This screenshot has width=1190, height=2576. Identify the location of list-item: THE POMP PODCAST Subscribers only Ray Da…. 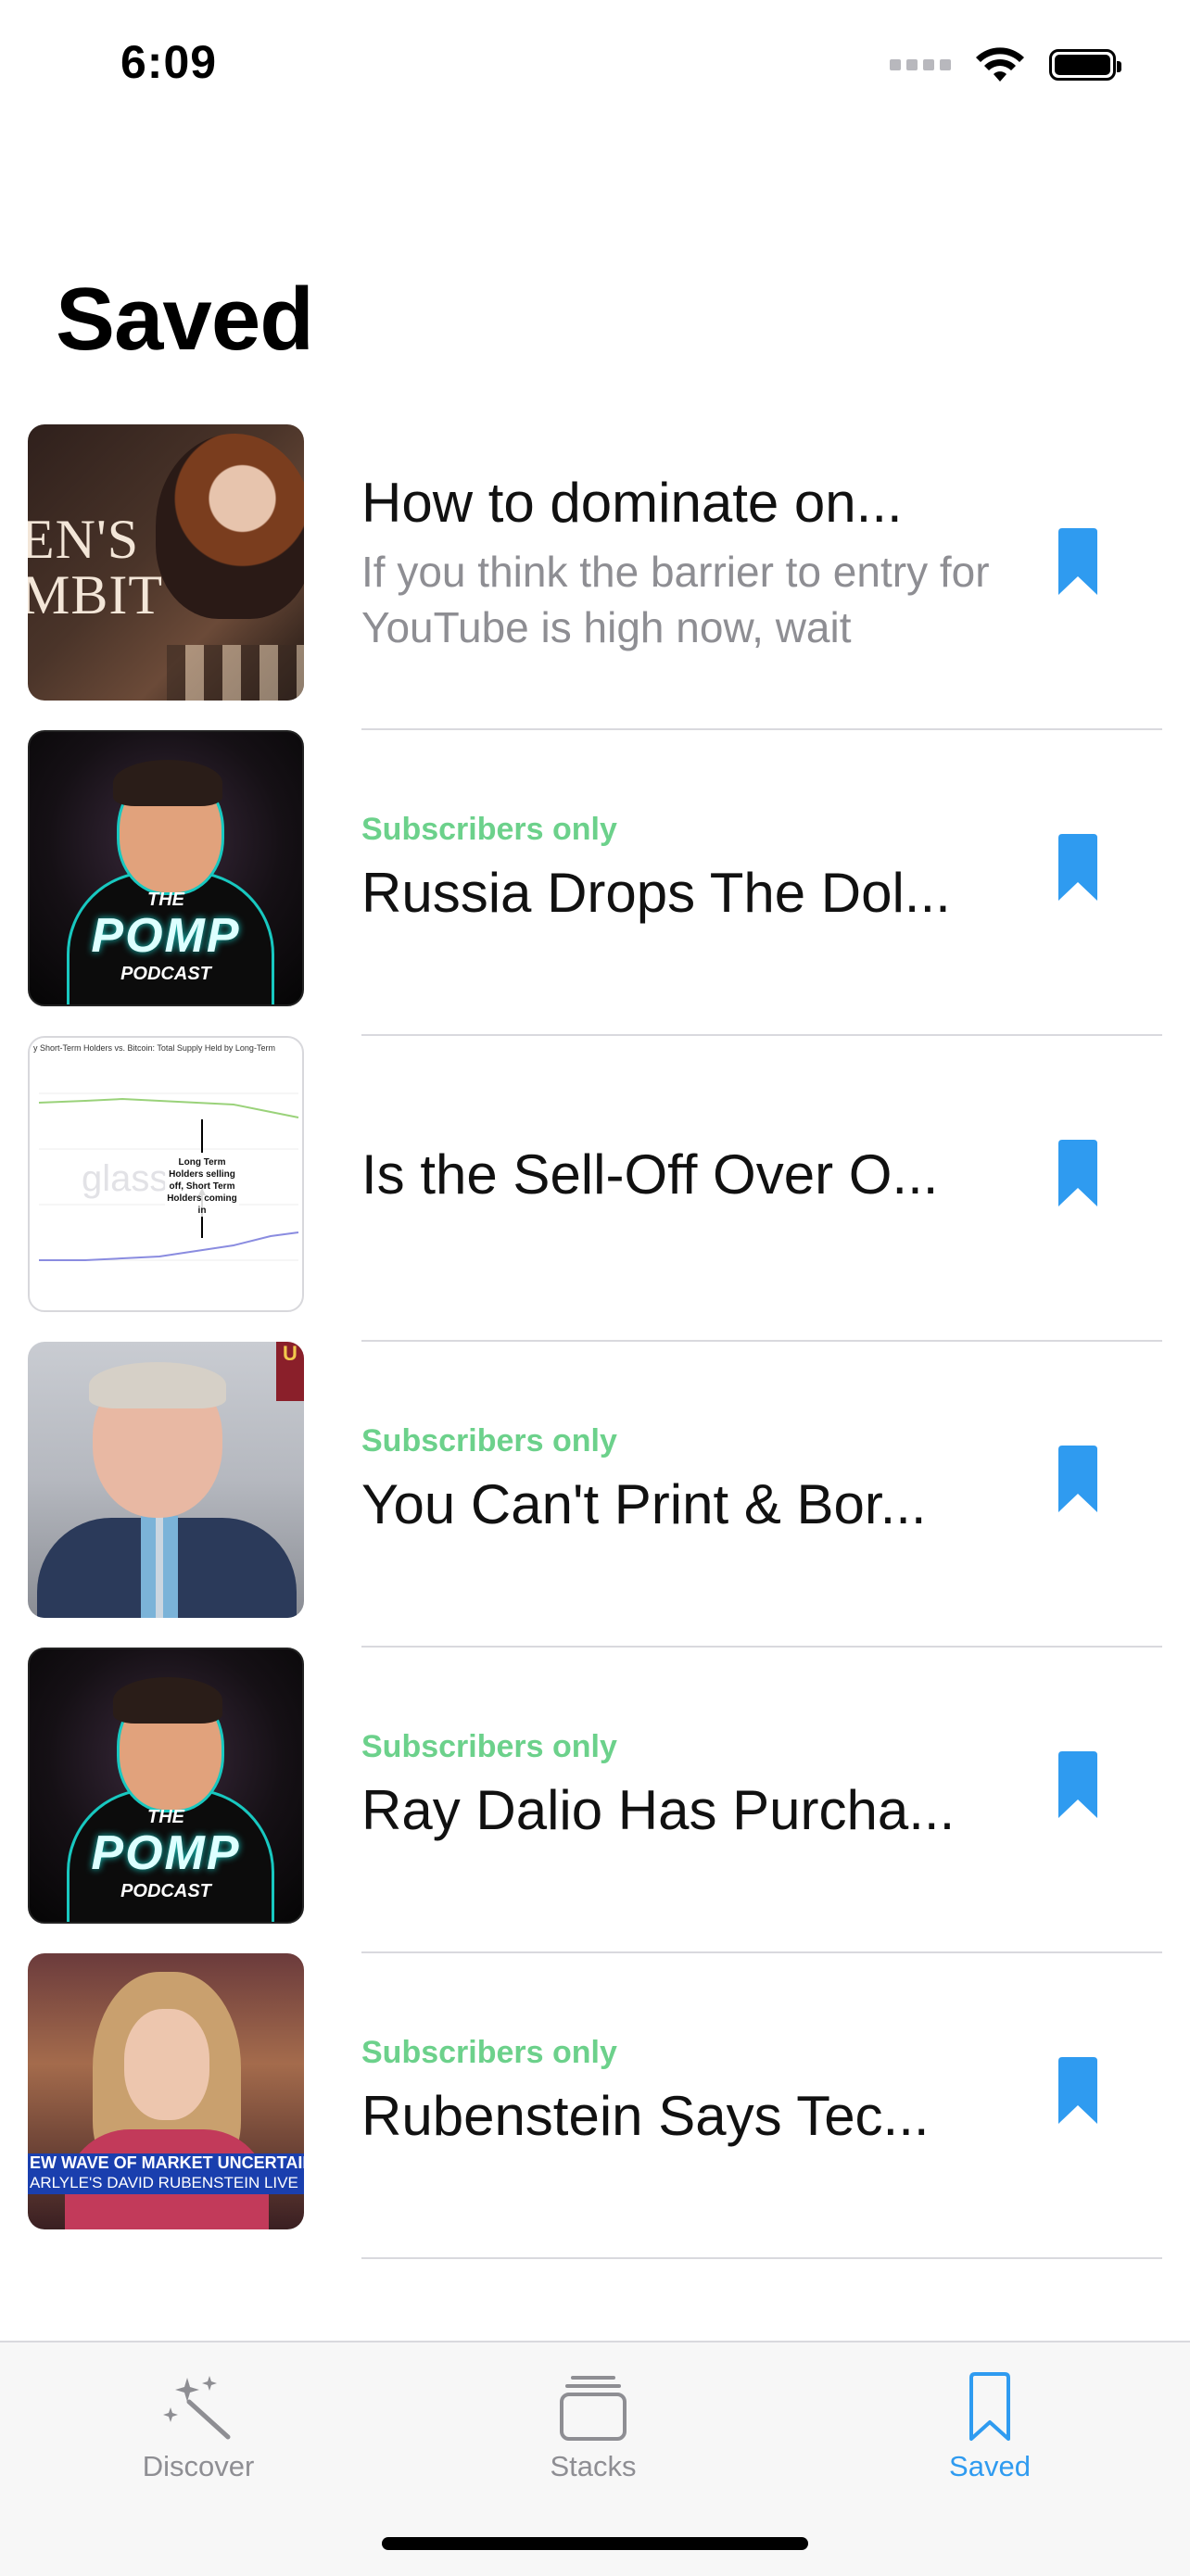
(595, 1801).